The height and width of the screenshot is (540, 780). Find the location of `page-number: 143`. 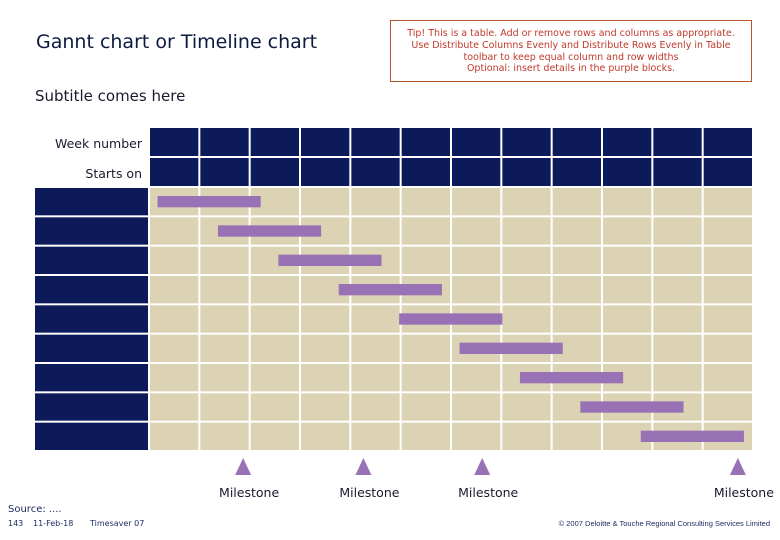

page-number: 143 is located at coordinates (16, 523).